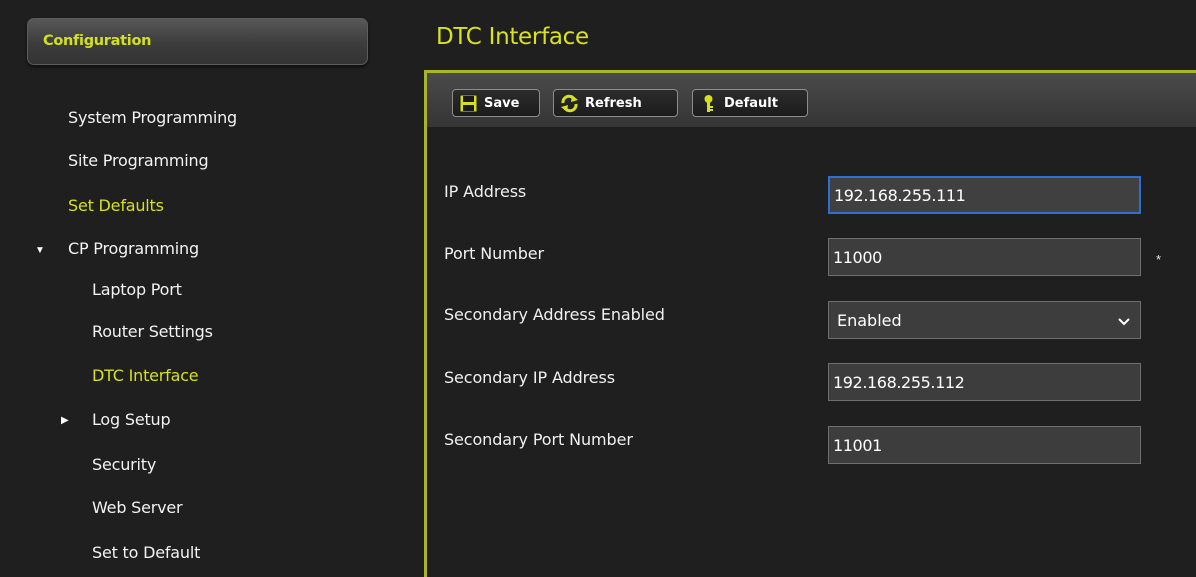  Describe the element at coordinates (984, 320) in the screenshot. I see `secondary-address-enabled-select: Enabled` at that location.